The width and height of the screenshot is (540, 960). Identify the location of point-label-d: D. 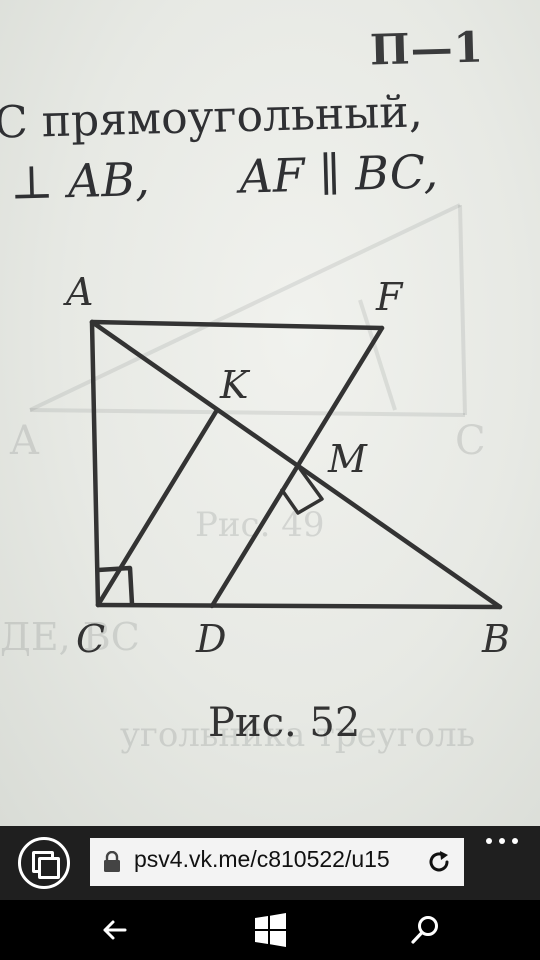
(210, 639).